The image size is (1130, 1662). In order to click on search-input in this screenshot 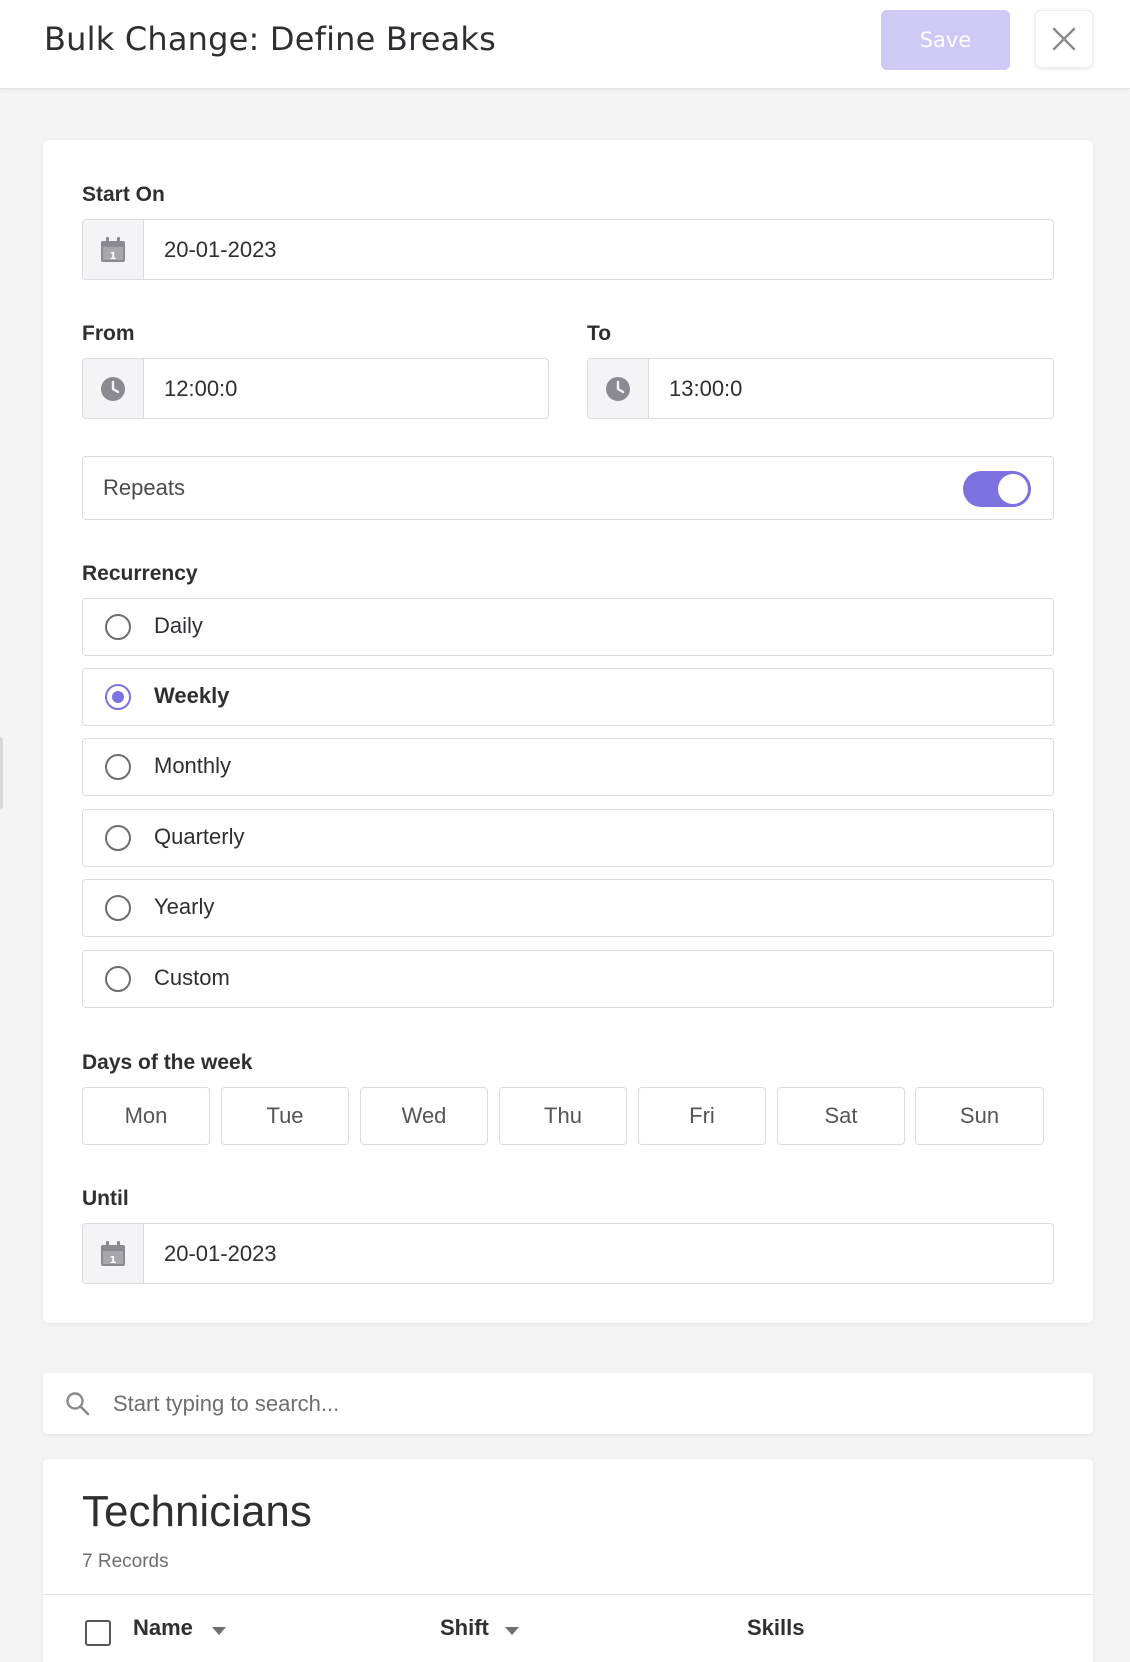, I will do `click(583, 1403)`.